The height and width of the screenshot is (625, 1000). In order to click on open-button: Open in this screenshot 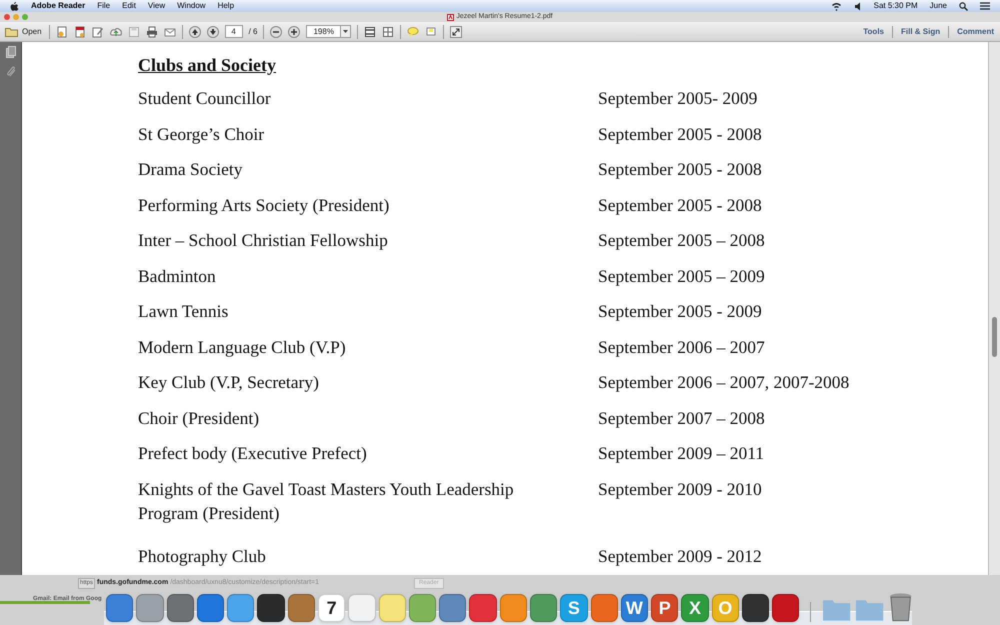, I will do `click(23, 32)`.